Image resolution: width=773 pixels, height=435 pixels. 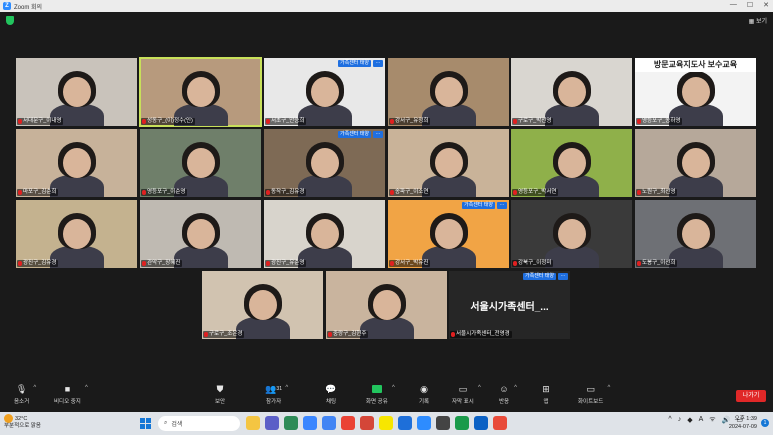 I want to click on participant-nametag: 노원구_최선영, so click(x=657, y=192).